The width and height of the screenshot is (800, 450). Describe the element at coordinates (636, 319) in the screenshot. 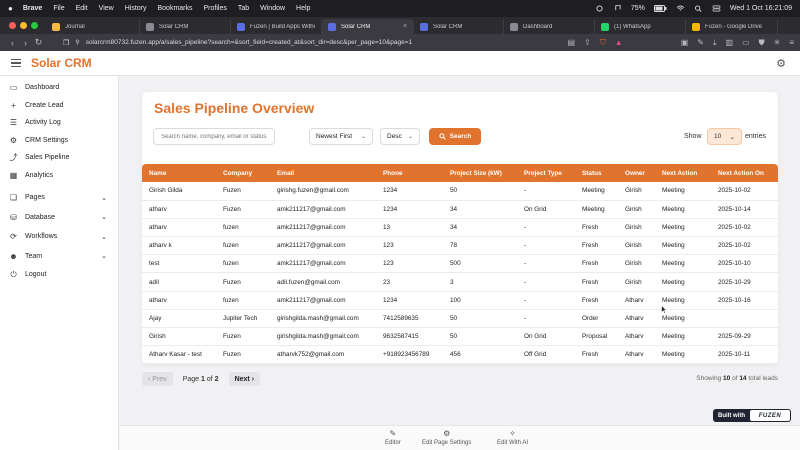

I see `table-cell: Atharv` at that location.